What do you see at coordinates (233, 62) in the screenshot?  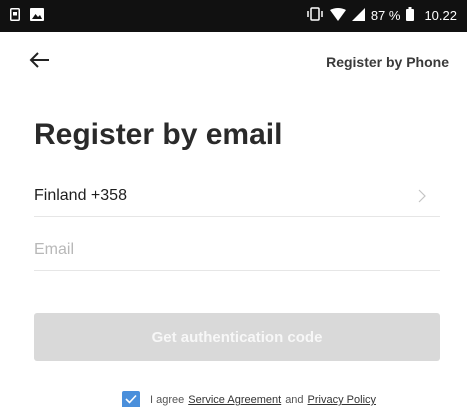 I see `header: Register by Phone` at bounding box center [233, 62].